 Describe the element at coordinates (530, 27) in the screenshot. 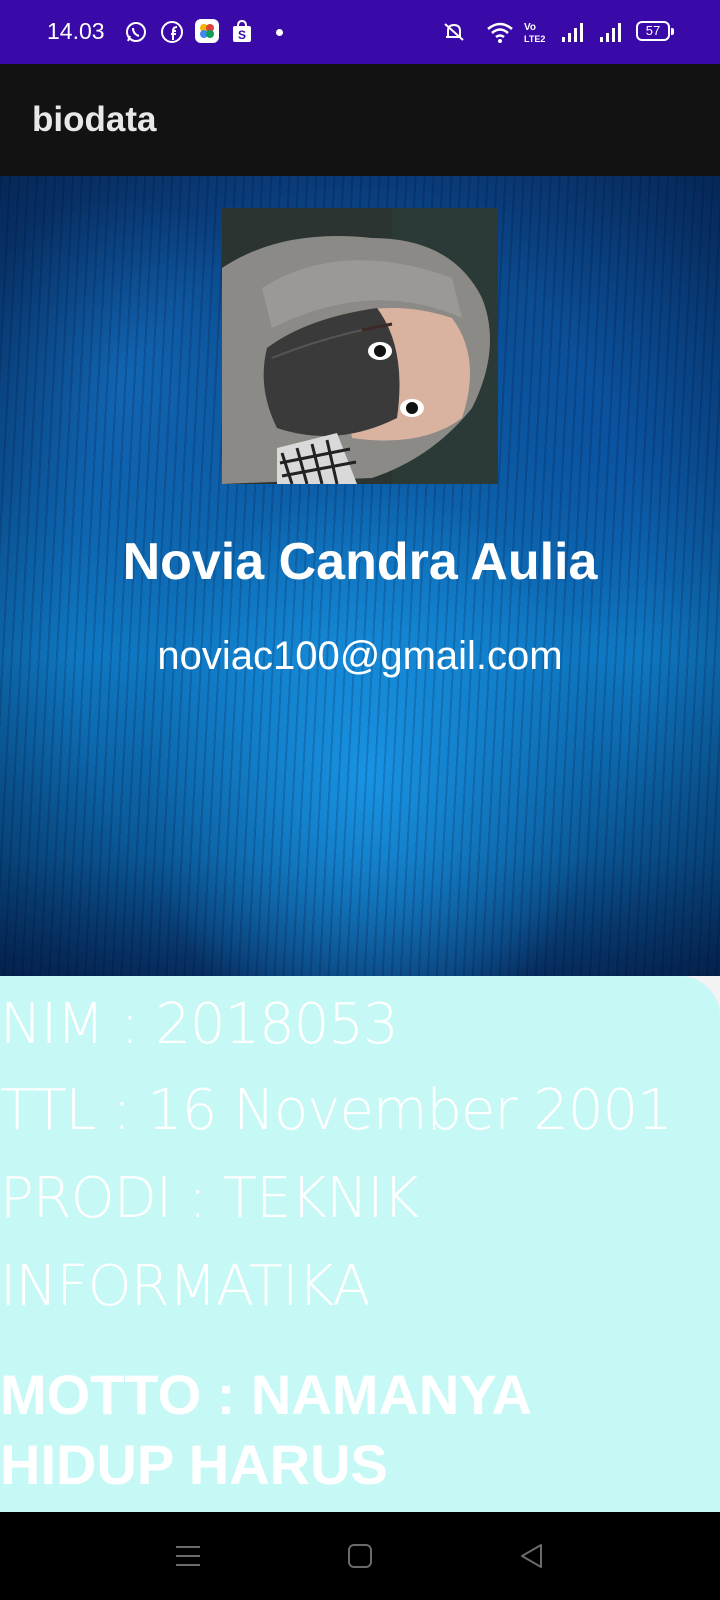

I see `svg-text: Vo` at that location.